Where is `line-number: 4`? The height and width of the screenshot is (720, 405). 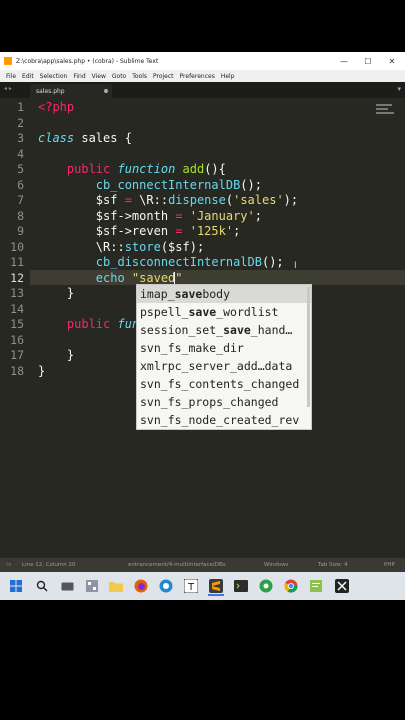 line-number: 4 is located at coordinates (20, 153).